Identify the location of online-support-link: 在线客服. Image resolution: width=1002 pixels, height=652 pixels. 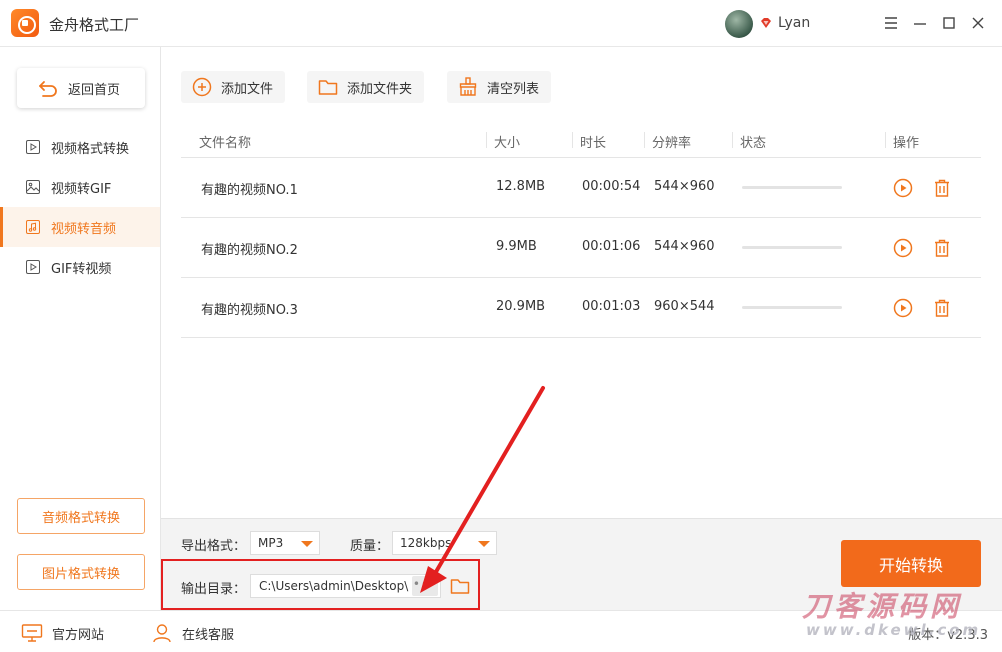
(192, 633).